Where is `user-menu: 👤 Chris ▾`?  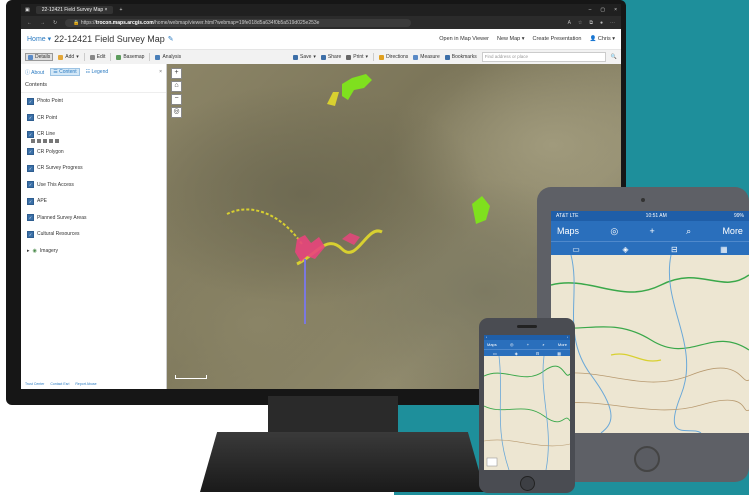 user-menu: 👤 Chris ▾ is located at coordinates (602, 39).